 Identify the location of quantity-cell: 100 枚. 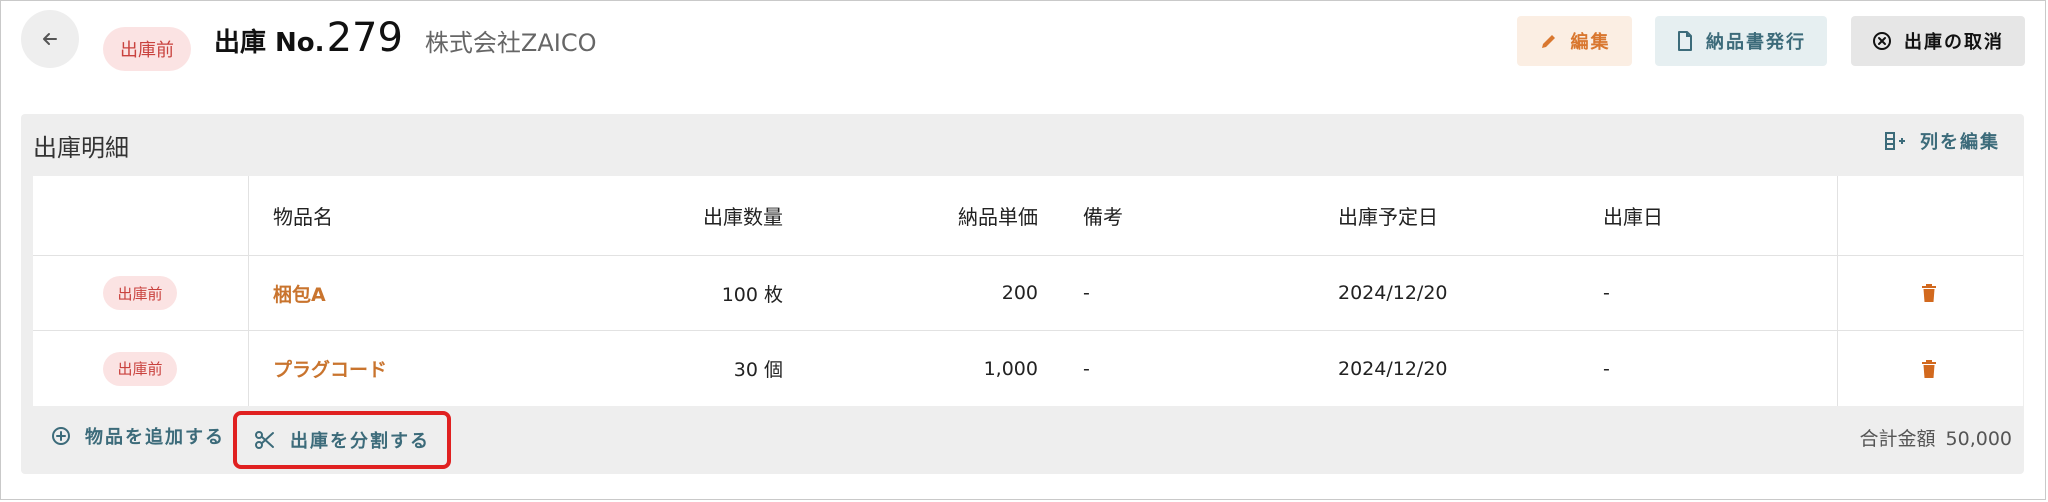
(752, 294).